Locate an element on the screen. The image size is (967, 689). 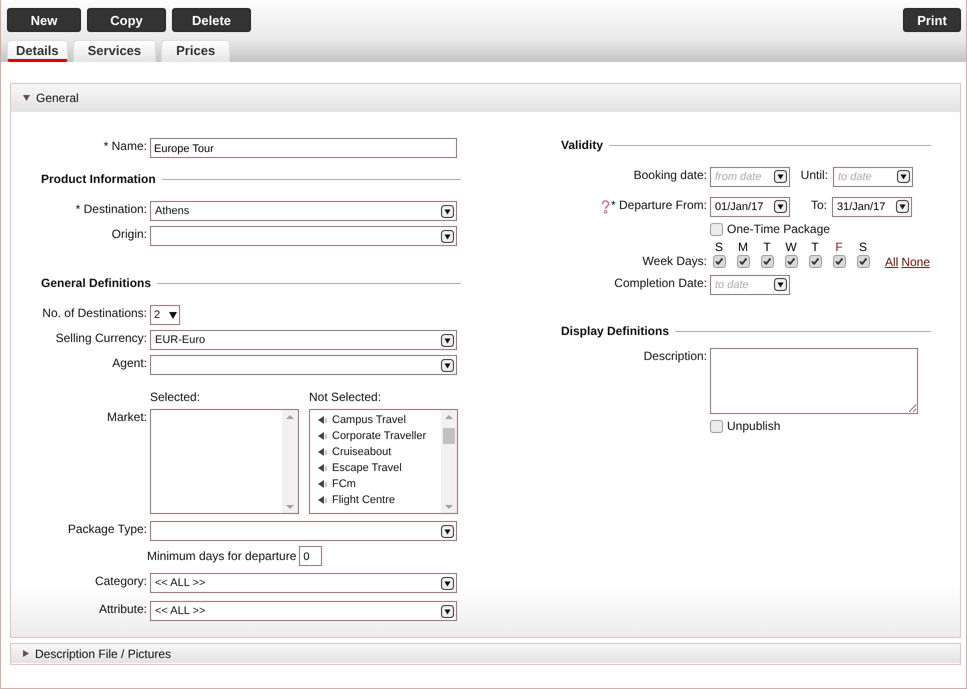
checkbox-label: Unpublish is located at coordinates (753, 426).